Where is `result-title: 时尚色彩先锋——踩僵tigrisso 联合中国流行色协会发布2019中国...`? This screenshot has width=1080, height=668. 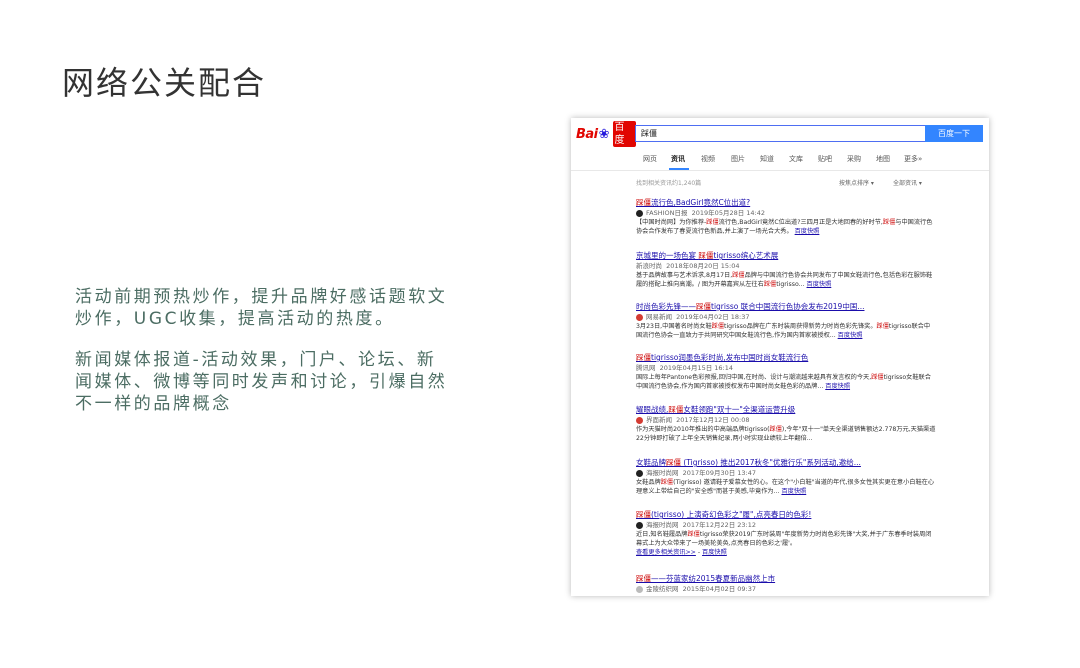
result-title: 时尚色彩先锋——踩僵tigrisso 联合中国流行色协会发布2019中国... is located at coordinates (786, 306).